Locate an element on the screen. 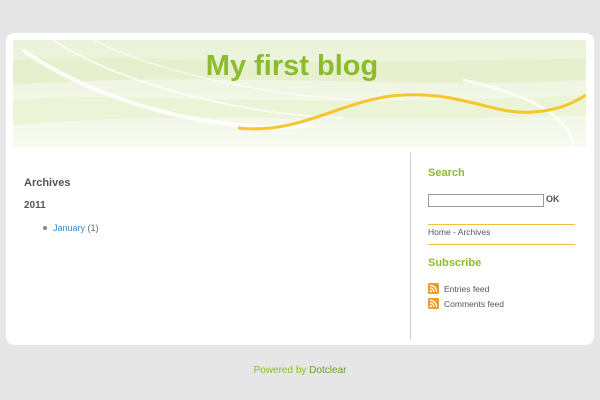  archive-year-heading: 2011 is located at coordinates (35, 205).